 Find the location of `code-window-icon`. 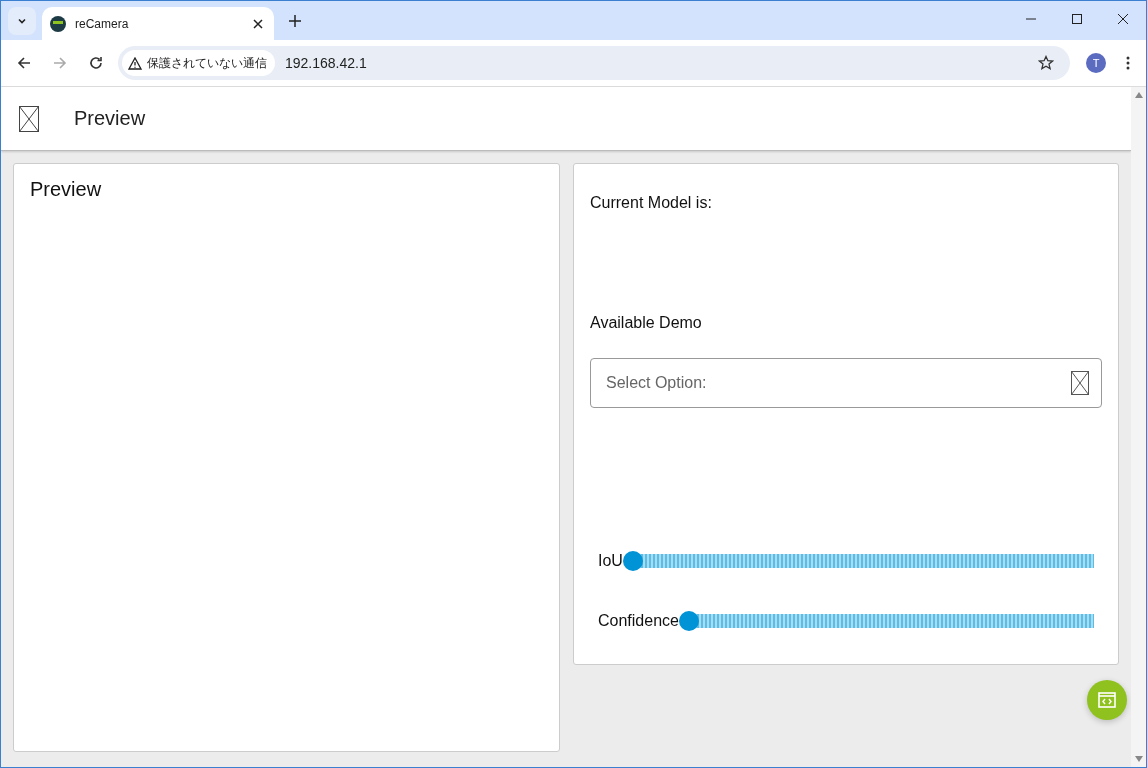

code-window-icon is located at coordinates (1107, 700).